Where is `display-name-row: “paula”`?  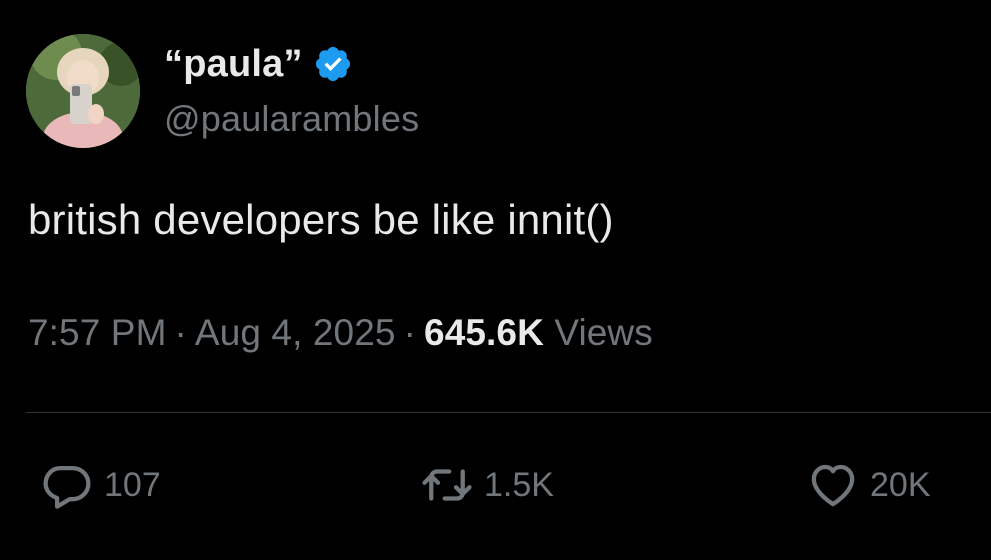
display-name-row: “paula” is located at coordinates (291, 64).